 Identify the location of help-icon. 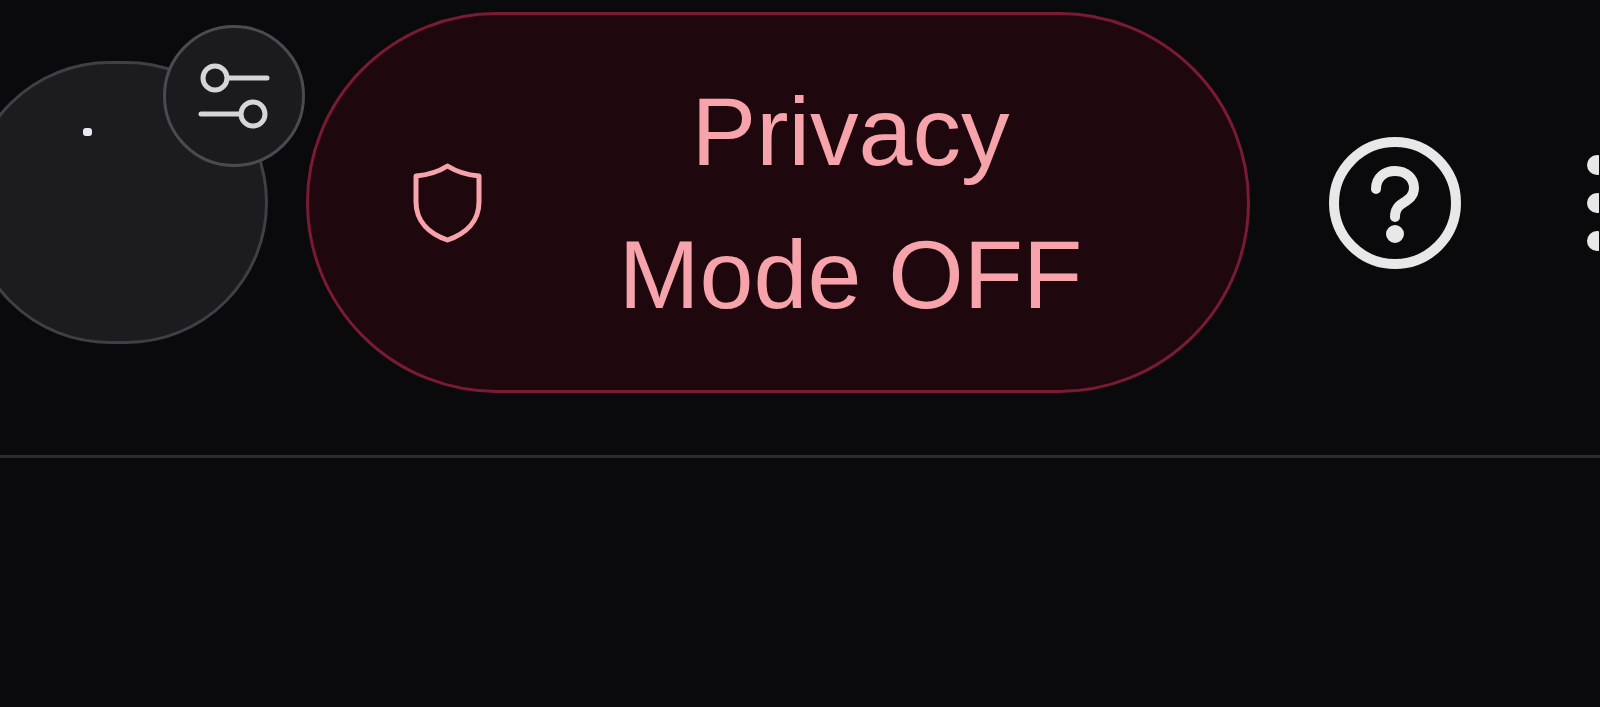
(1395, 202).